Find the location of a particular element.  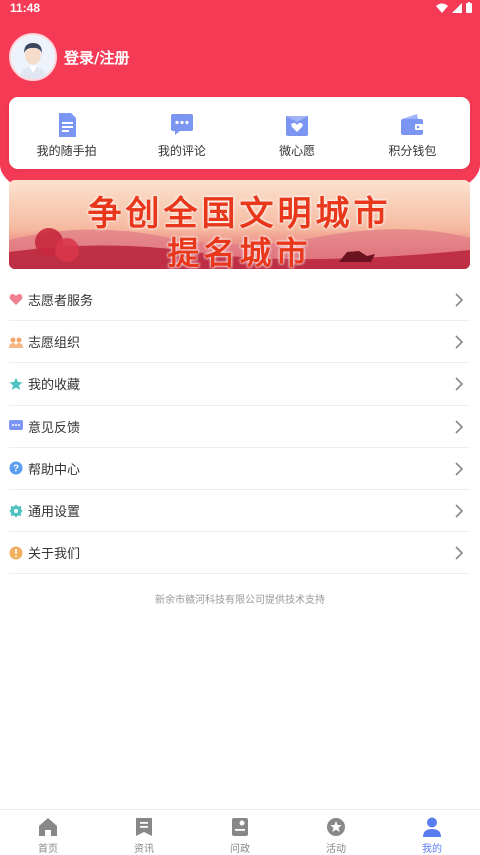

document-icon is located at coordinates (67, 125).